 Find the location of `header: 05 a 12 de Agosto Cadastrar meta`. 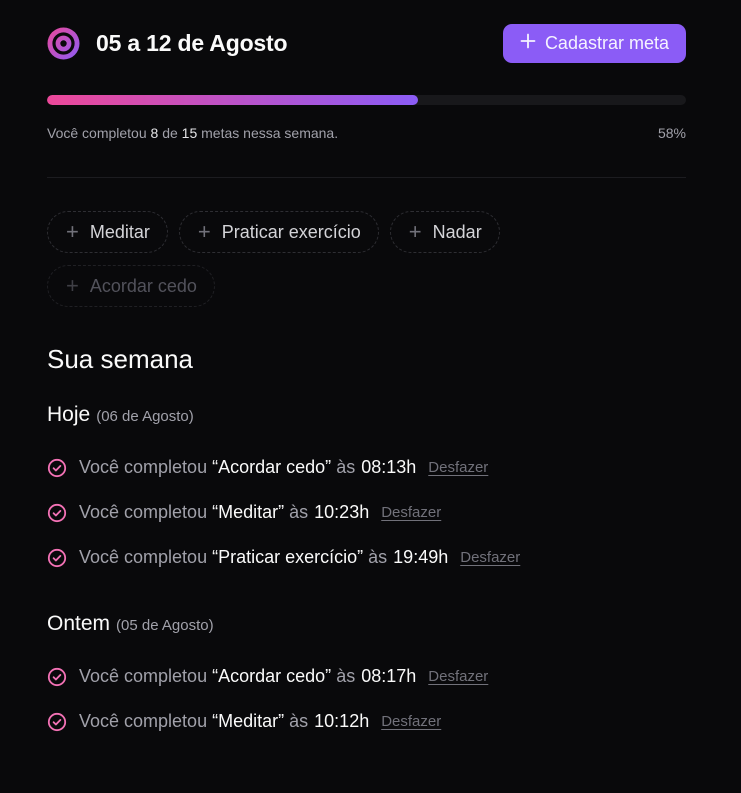

header: 05 a 12 de Agosto Cadastrar meta is located at coordinates (366, 43).